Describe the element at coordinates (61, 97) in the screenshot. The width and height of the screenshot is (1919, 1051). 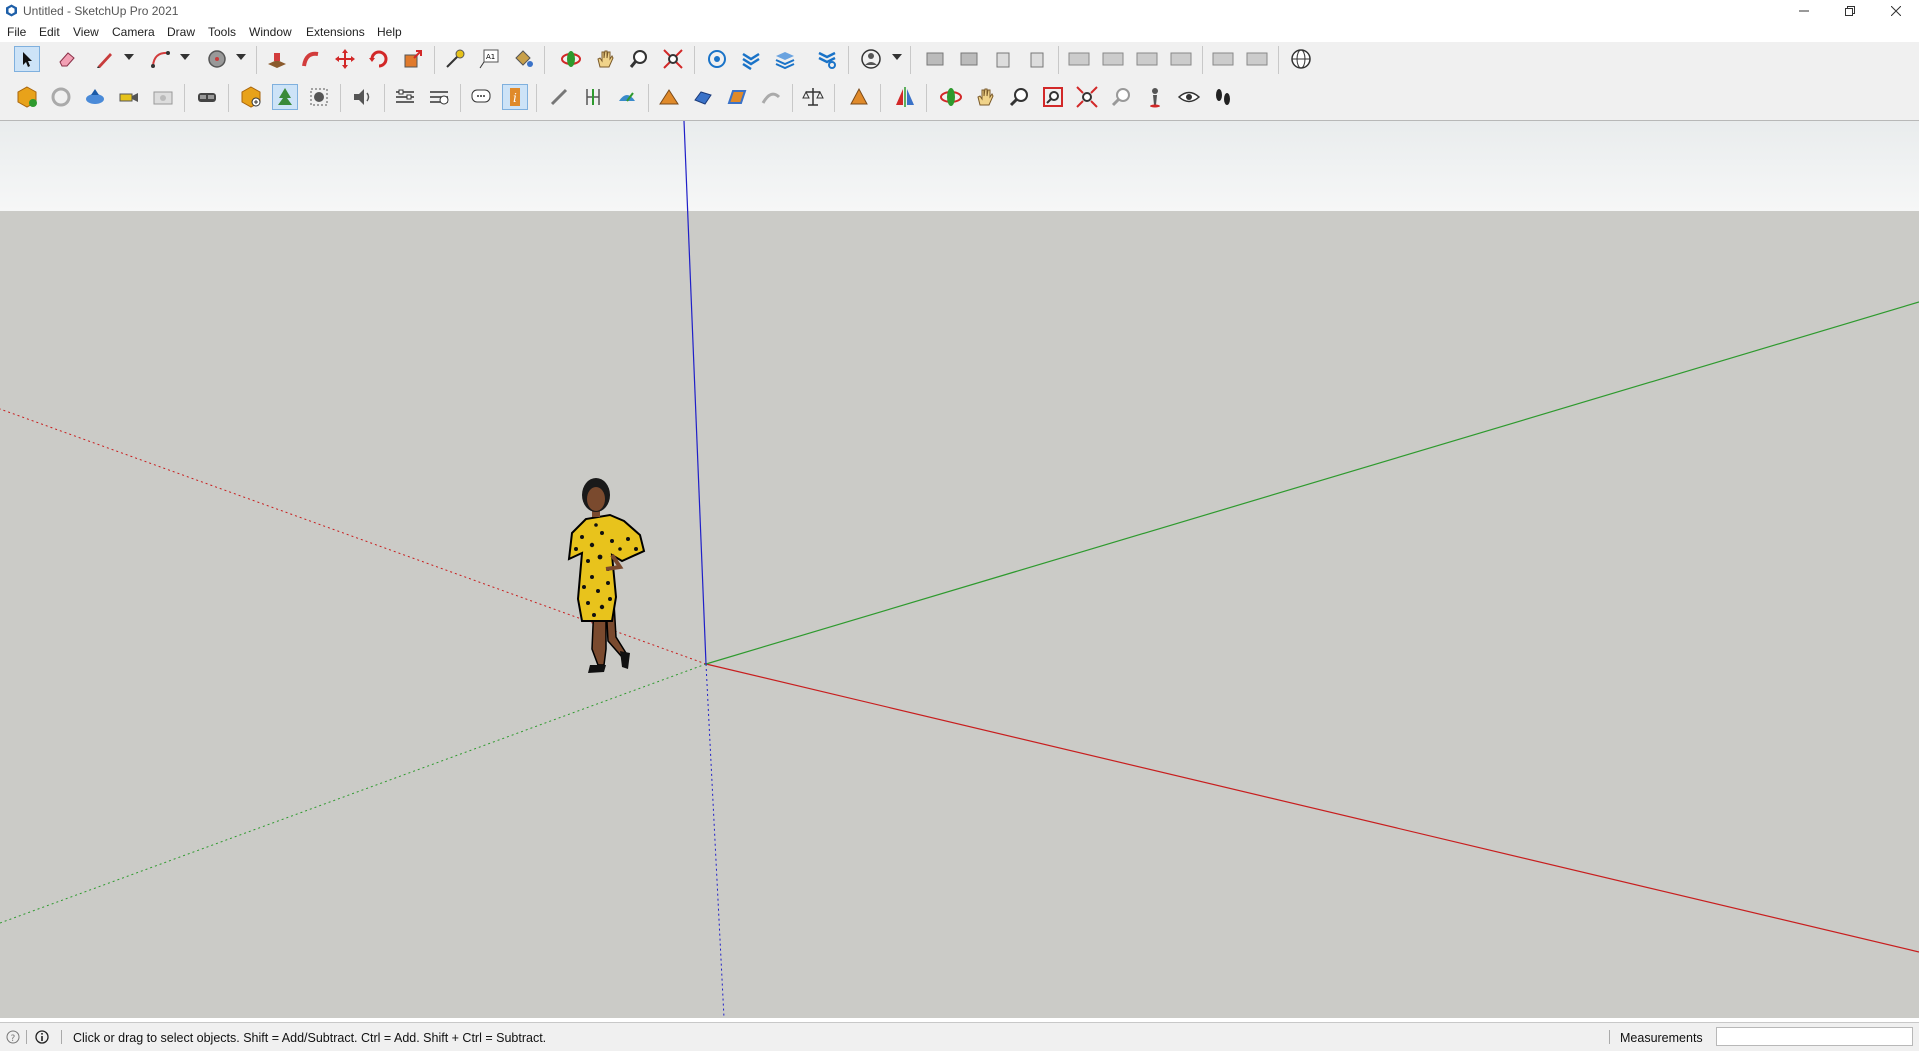
I see `sync-button` at that location.